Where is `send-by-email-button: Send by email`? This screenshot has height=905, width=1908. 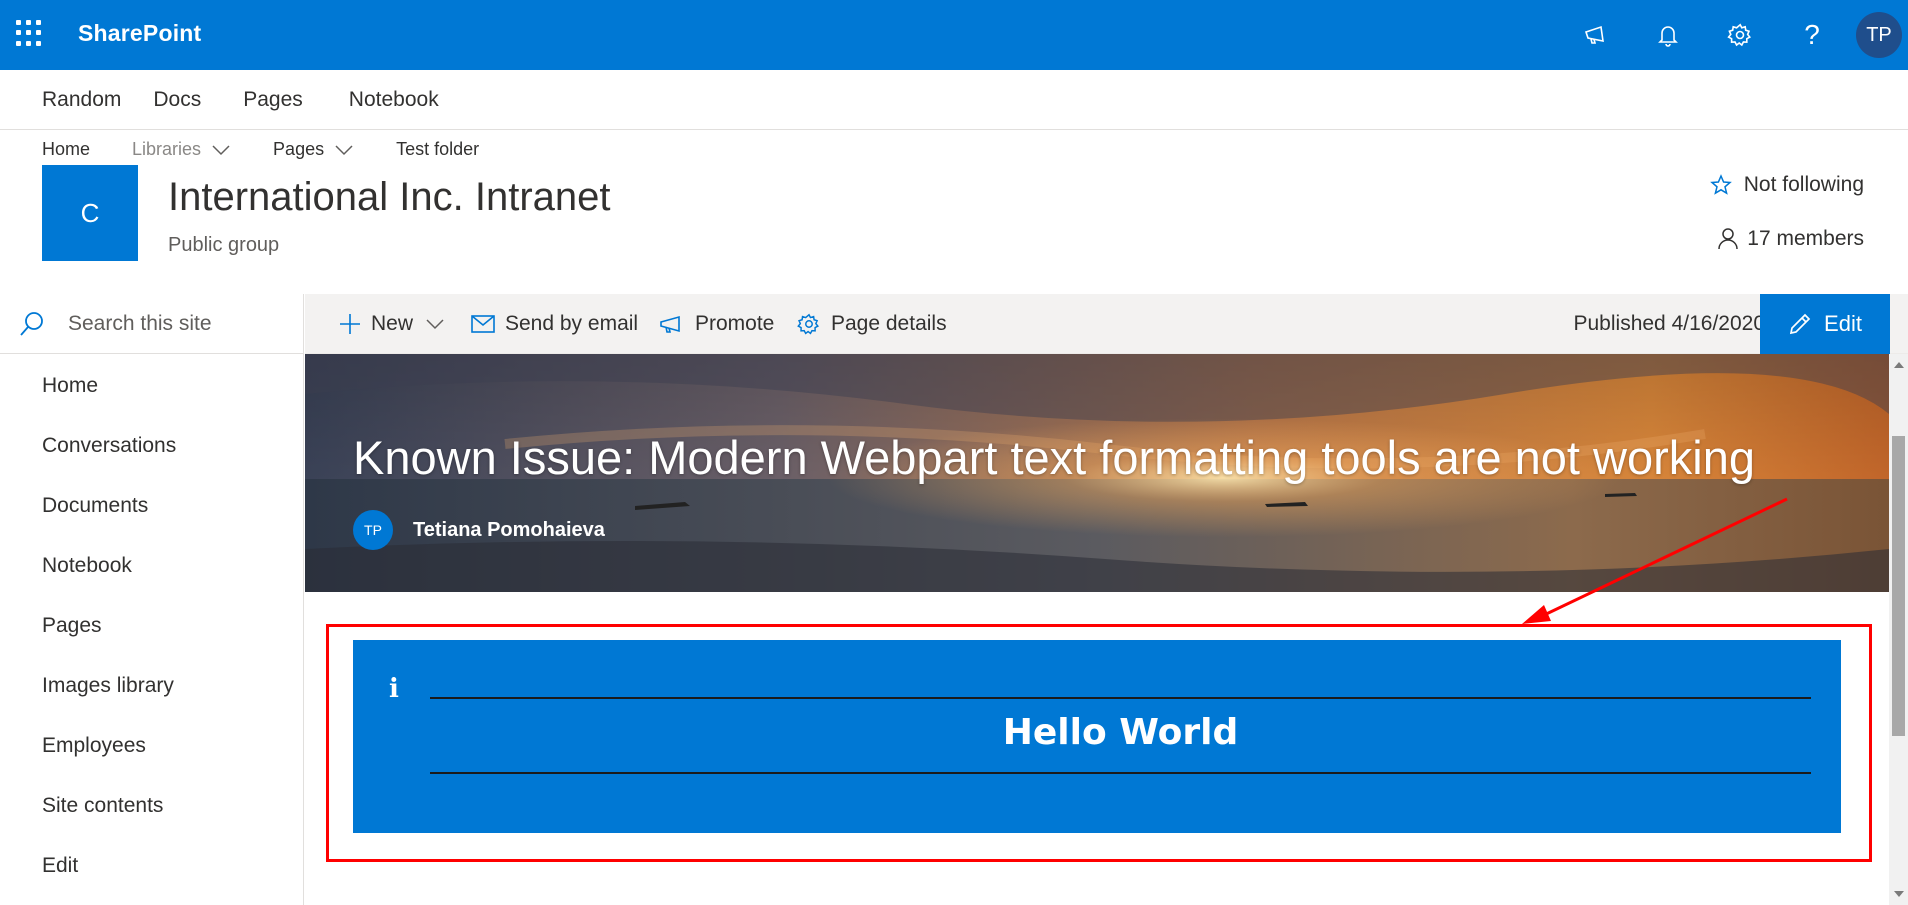 send-by-email-button: Send by email is located at coordinates (554, 324).